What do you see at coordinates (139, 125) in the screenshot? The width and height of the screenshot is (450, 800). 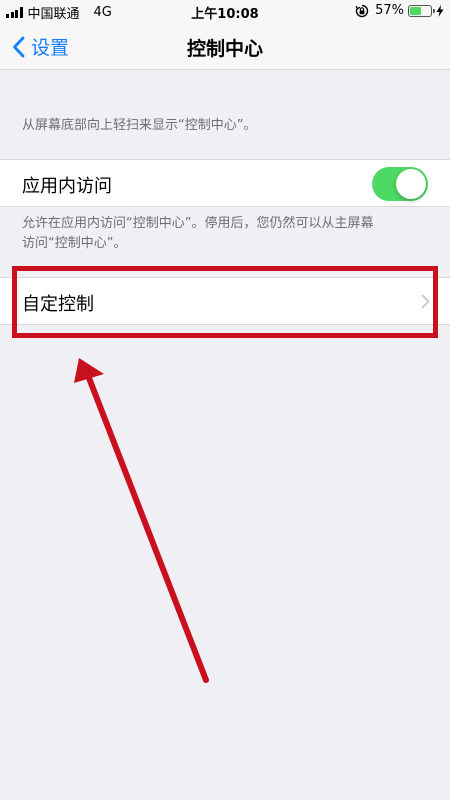 I see `swipe-hint-text: 从屏幕底部向上轻扫来显示“控制中心”。` at bounding box center [139, 125].